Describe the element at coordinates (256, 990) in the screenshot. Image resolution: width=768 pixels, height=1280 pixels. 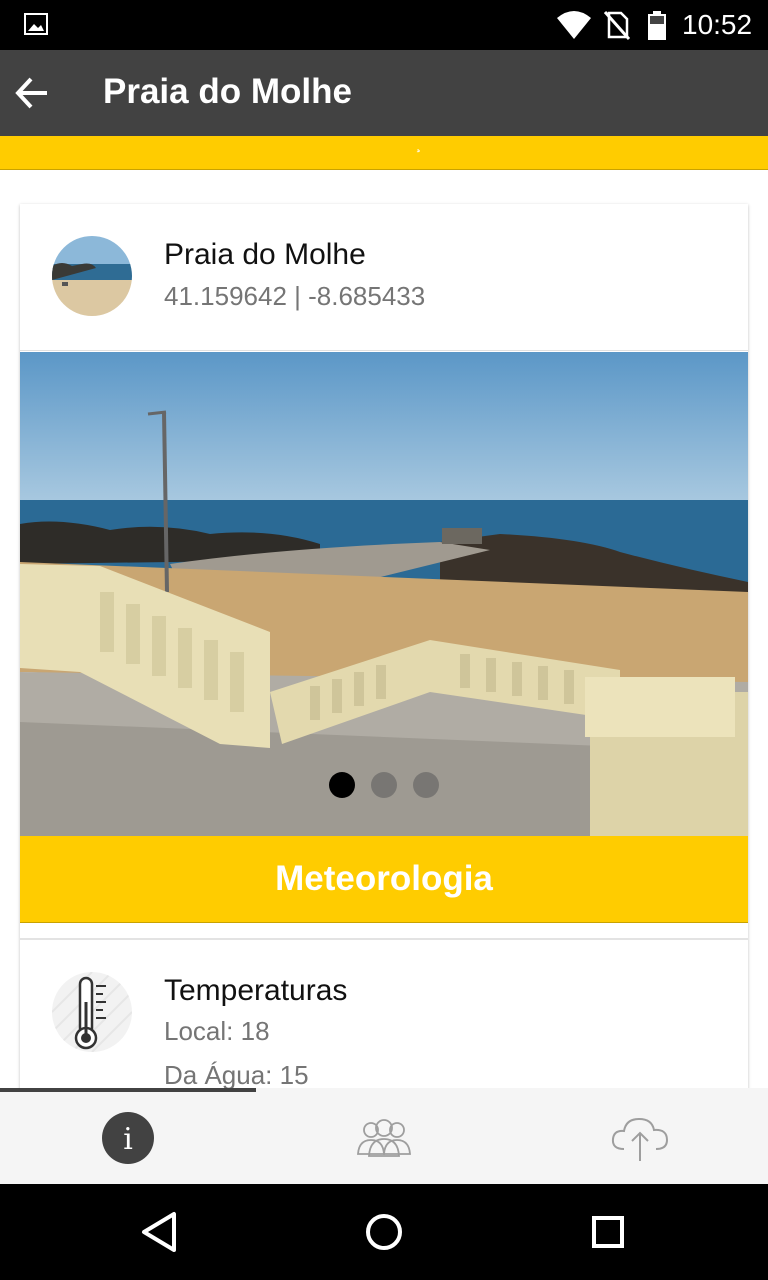
I see `temperatures-title: Temperaturas` at that location.